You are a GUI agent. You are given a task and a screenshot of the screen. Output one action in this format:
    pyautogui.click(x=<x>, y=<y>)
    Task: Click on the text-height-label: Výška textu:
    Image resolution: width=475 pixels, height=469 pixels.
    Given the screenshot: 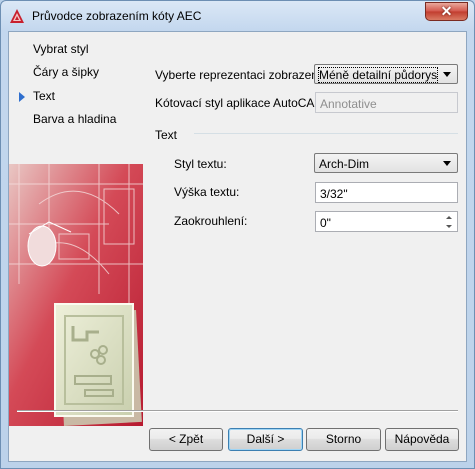 What is the action you would take?
    pyautogui.click(x=207, y=192)
    